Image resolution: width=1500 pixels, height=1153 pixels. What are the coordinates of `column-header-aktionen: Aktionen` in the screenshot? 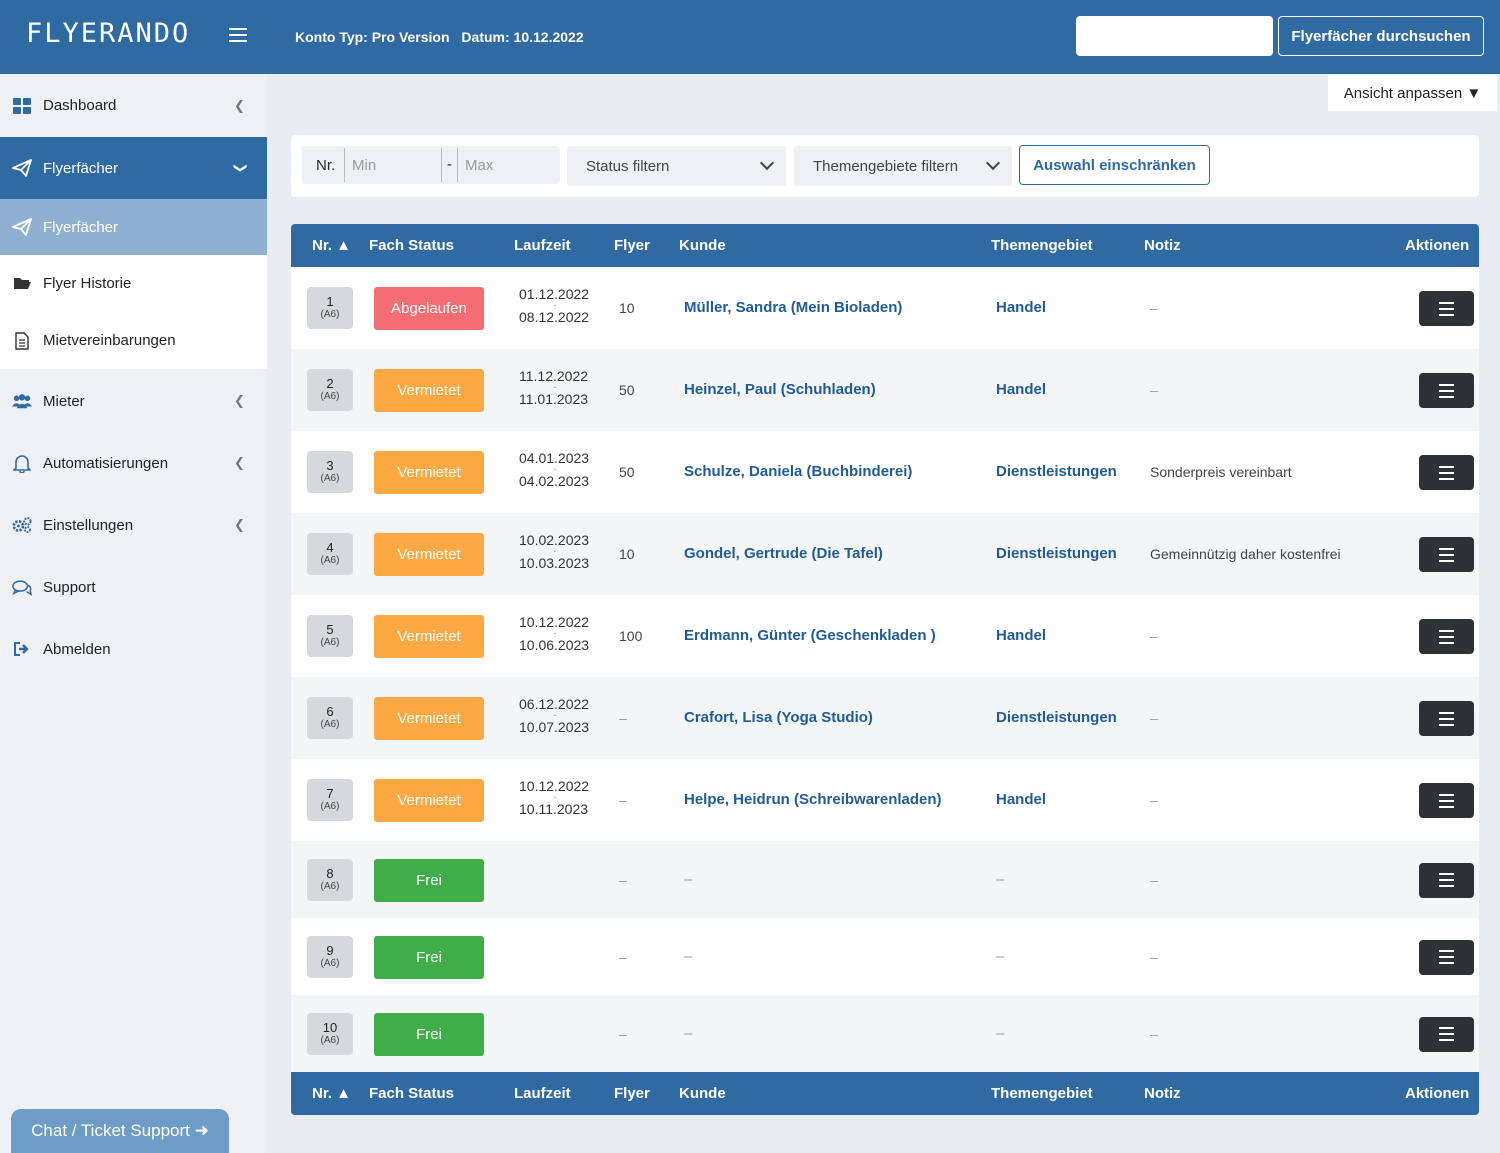 It's located at (1437, 245).